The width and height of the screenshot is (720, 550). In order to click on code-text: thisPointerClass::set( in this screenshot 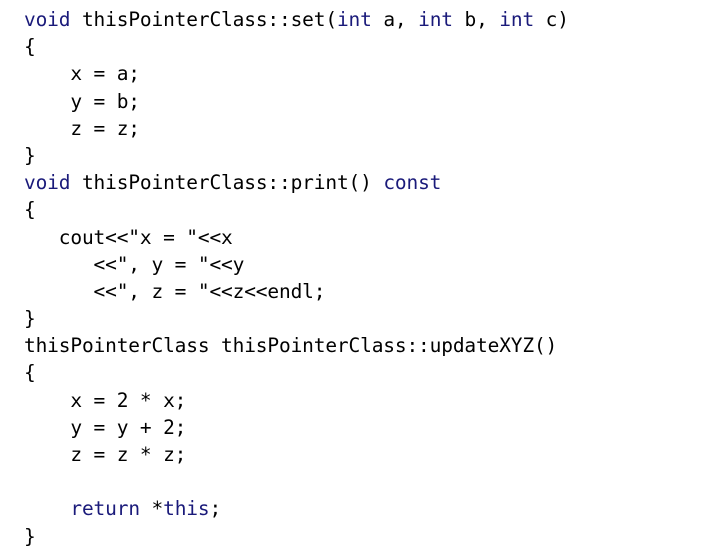, I will do `click(203, 19)`.